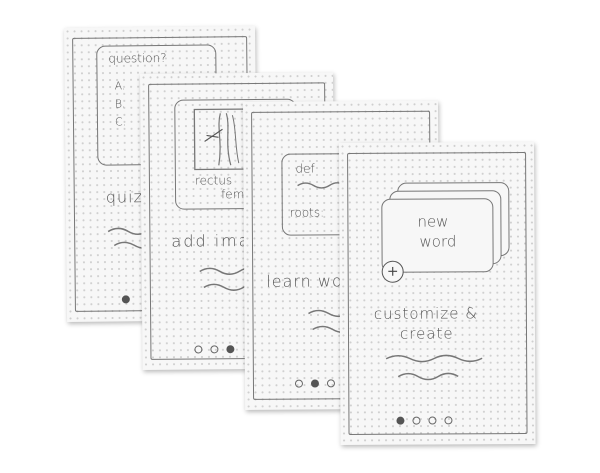 The height and width of the screenshot is (473, 600). I want to click on option-c: C., so click(120, 122).